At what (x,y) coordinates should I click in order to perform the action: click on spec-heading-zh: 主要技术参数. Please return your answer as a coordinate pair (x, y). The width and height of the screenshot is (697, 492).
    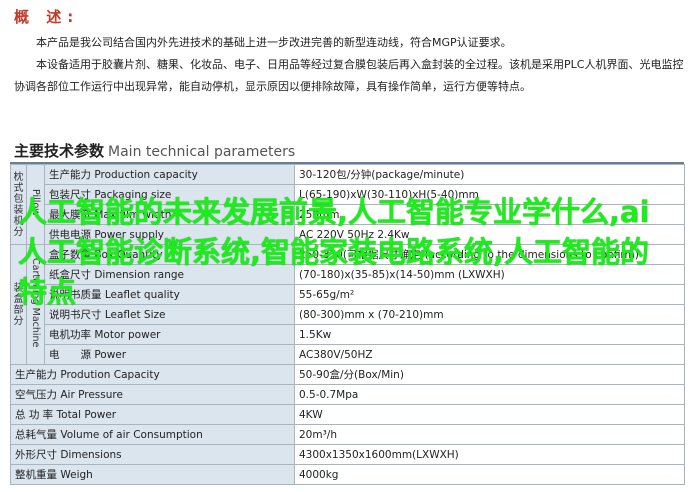
    Looking at the image, I should click on (59, 151).